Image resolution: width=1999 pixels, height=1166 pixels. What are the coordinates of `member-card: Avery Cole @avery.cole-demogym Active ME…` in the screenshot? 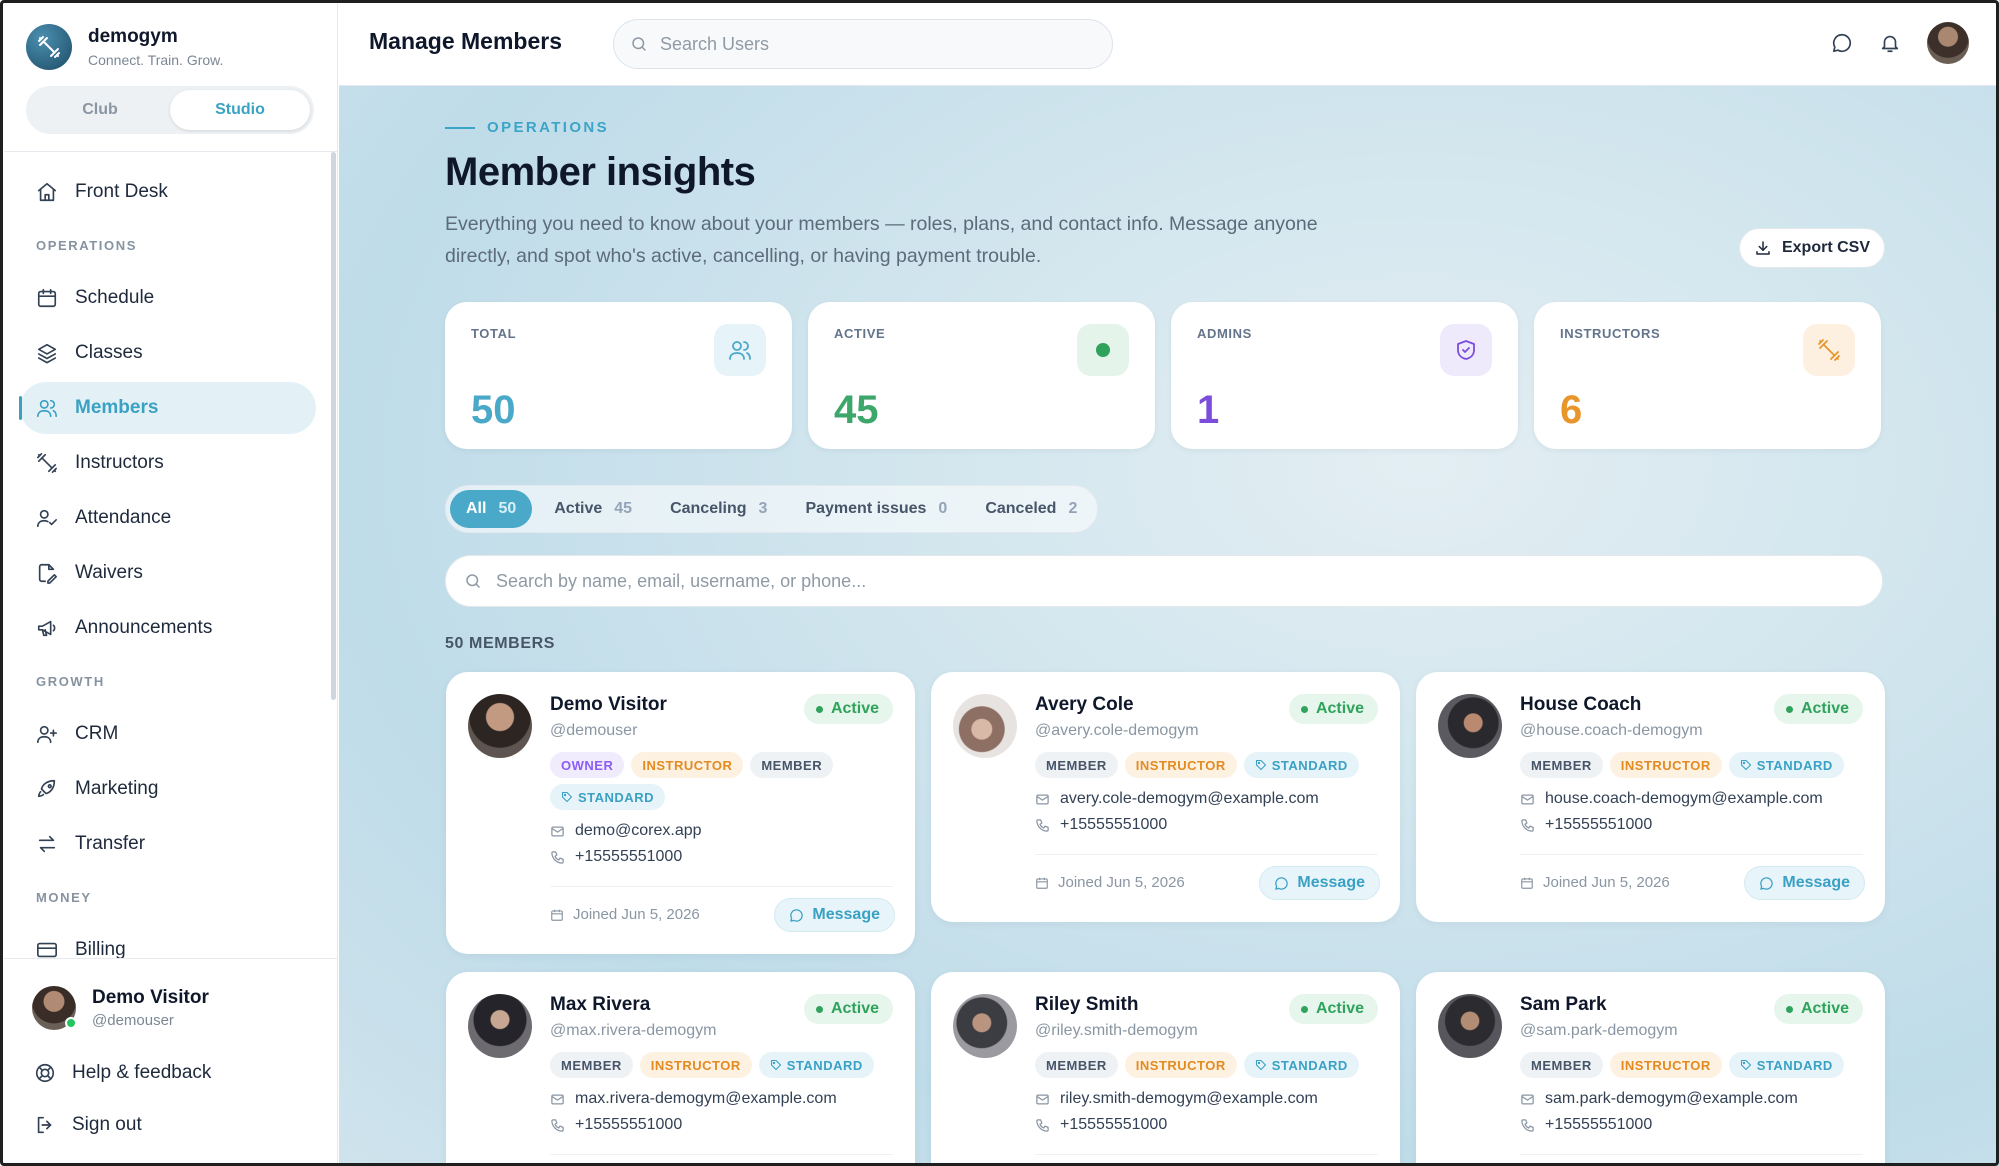 It's located at (1165, 797).